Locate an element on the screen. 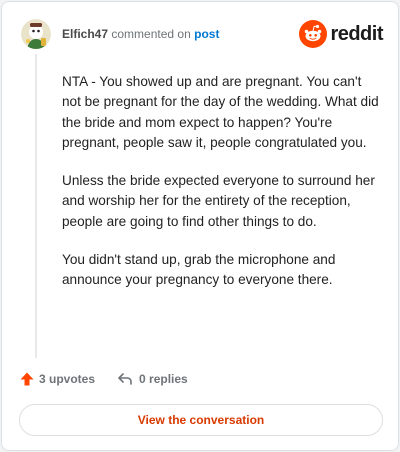 This screenshot has height=452, width=400. reply-arrow-icon is located at coordinates (125, 379).